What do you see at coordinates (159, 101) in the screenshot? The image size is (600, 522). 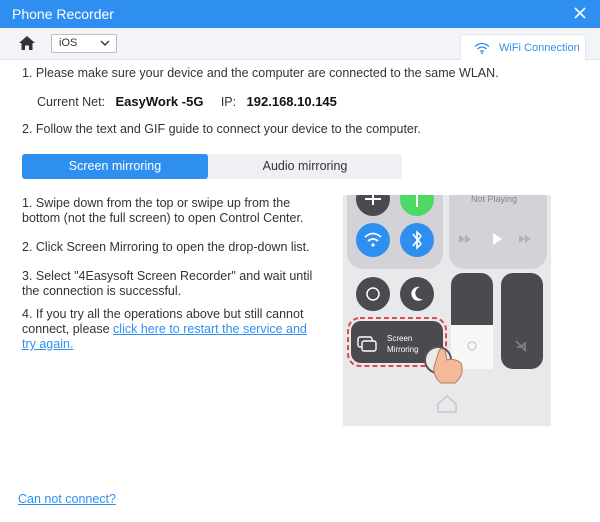 I see `current-net-value: EasyWork -5G` at bounding box center [159, 101].